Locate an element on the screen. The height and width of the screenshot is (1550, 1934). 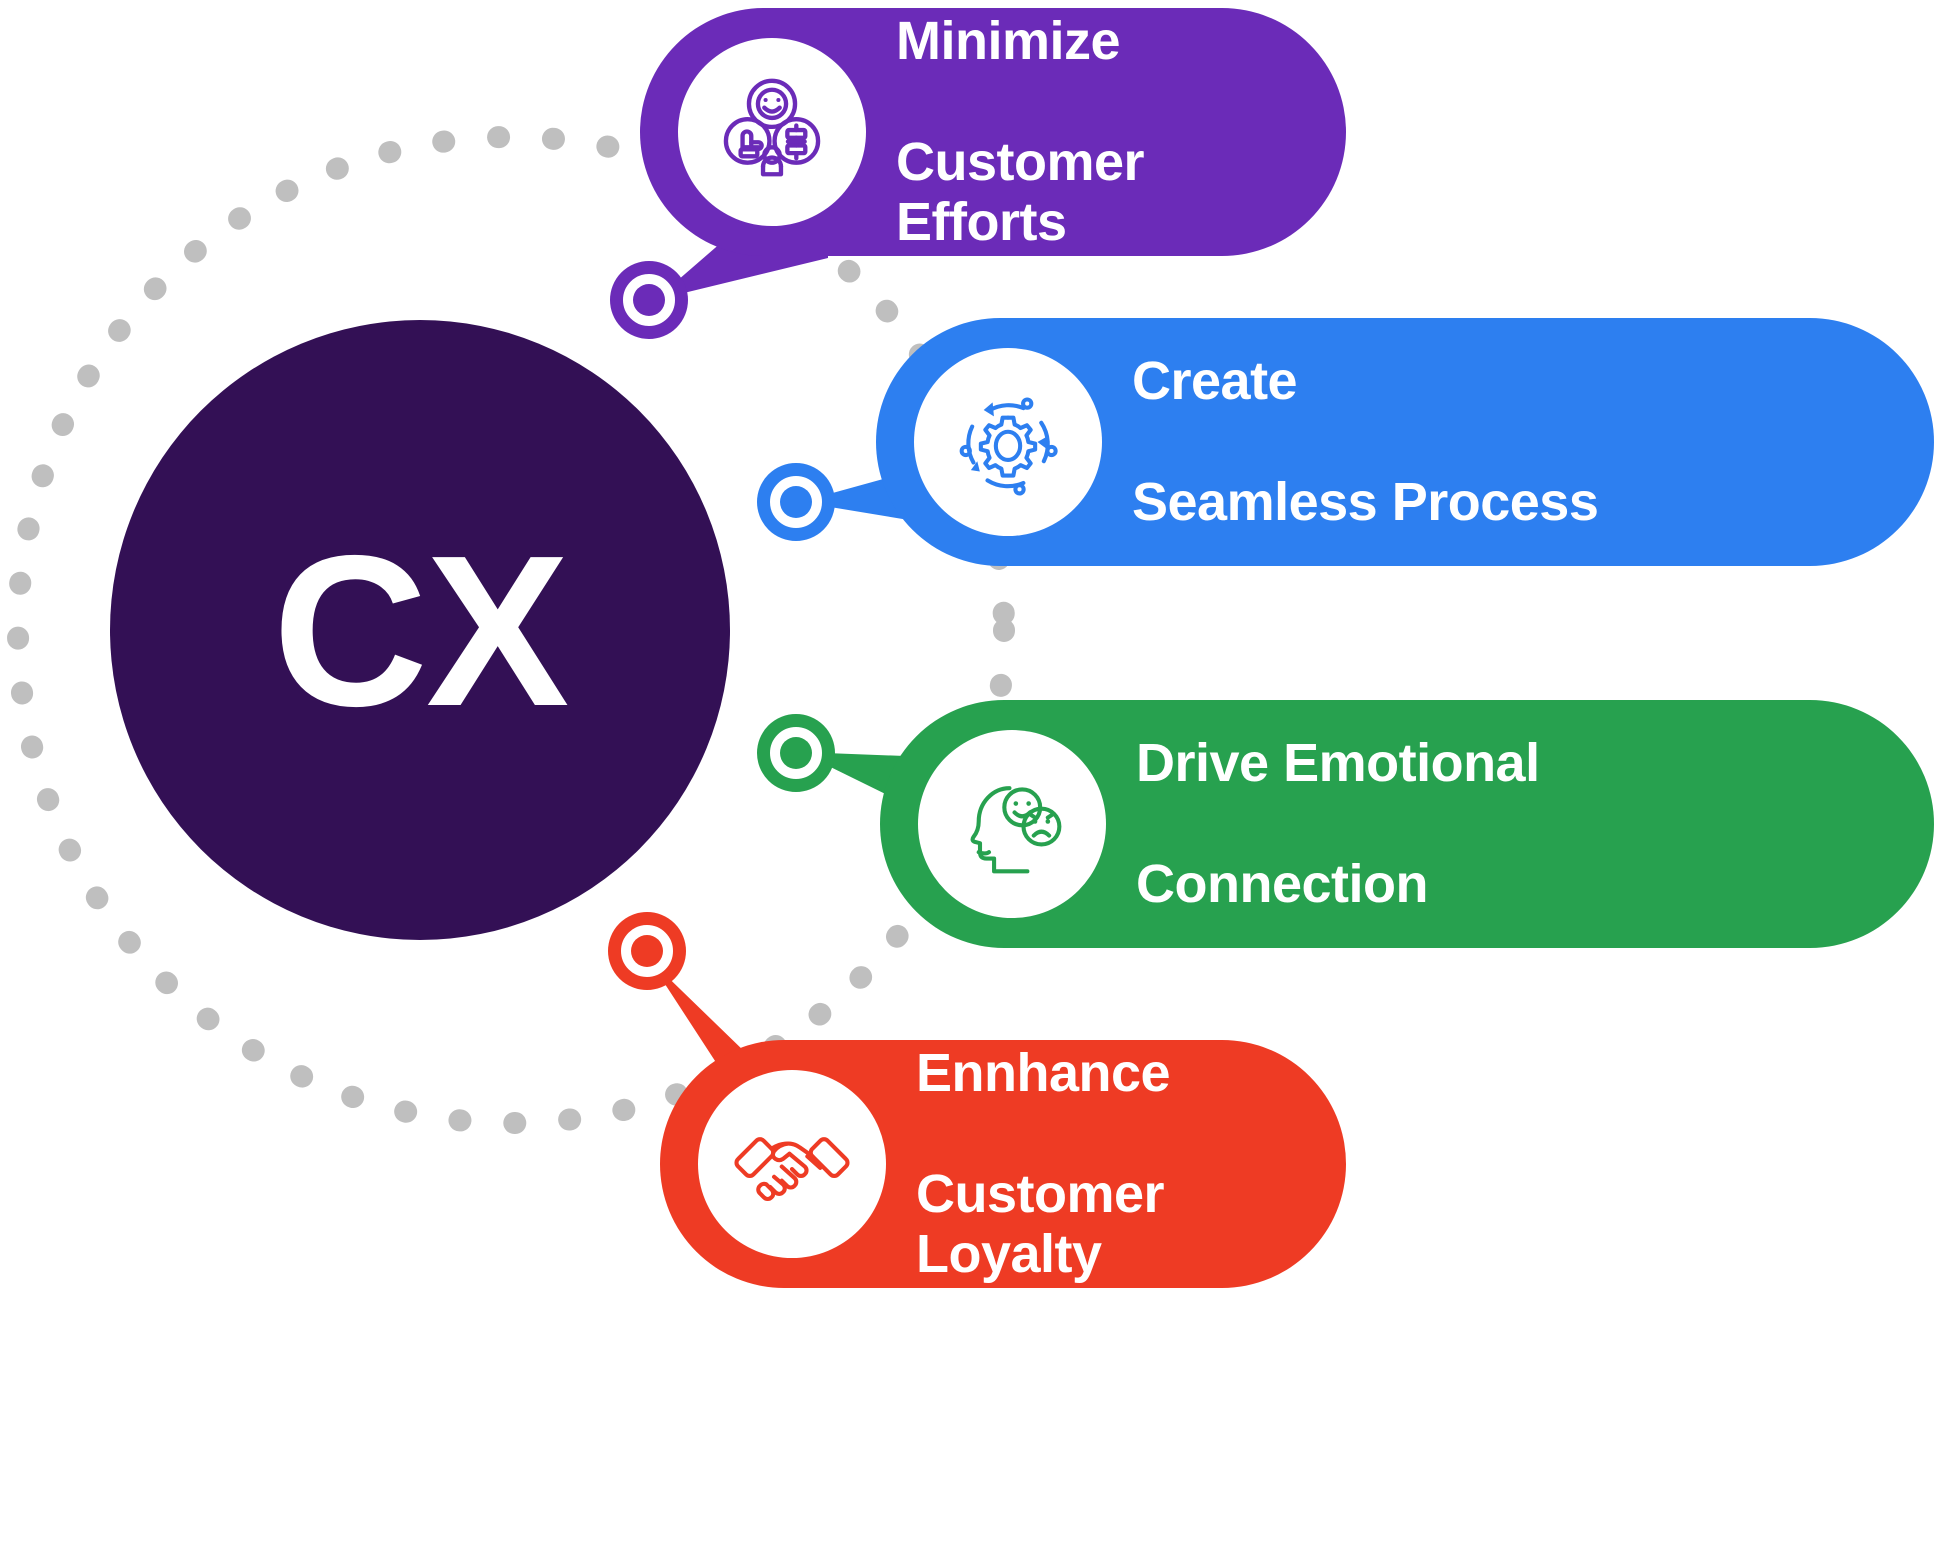
connector-node-red is located at coordinates (647, 951).